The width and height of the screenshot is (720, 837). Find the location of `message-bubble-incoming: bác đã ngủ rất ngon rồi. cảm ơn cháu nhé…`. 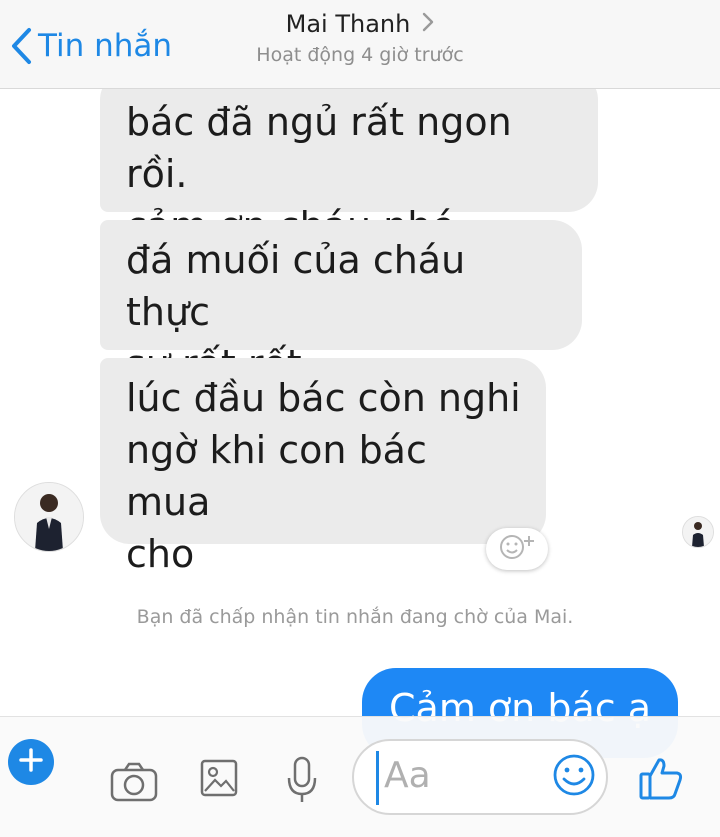

message-bubble-incoming: bác đã ngủ rất ngon rồi. cảm ơn cháu nhé… is located at coordinates (349, 159).